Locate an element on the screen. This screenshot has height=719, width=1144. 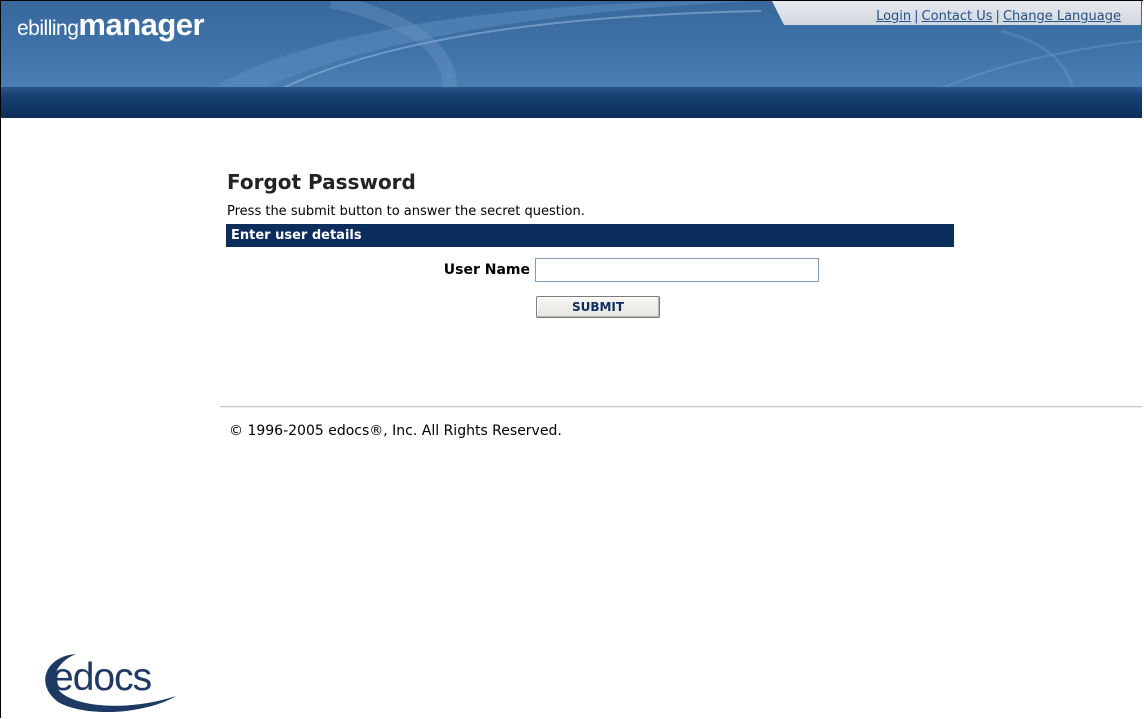
footer-divider is located at coordinates (681, 407).